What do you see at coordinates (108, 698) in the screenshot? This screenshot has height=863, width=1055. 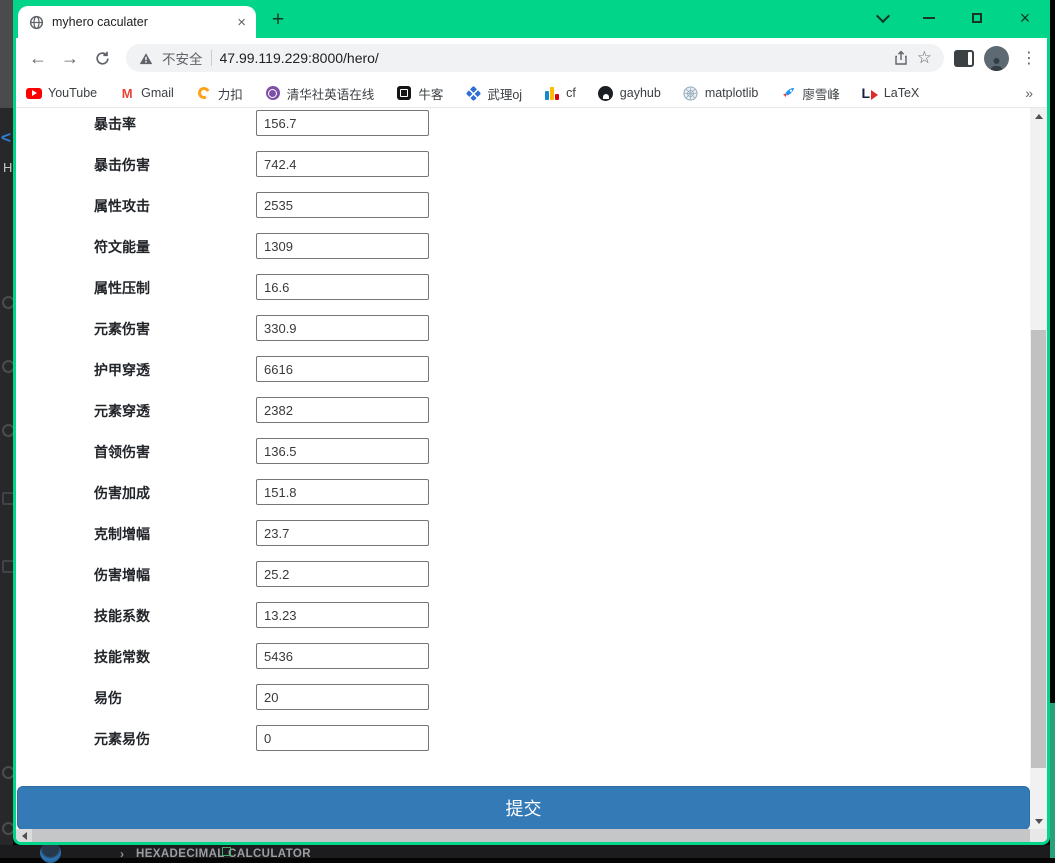 I see `field-label: 易伤` at bounding box center [108, 698].